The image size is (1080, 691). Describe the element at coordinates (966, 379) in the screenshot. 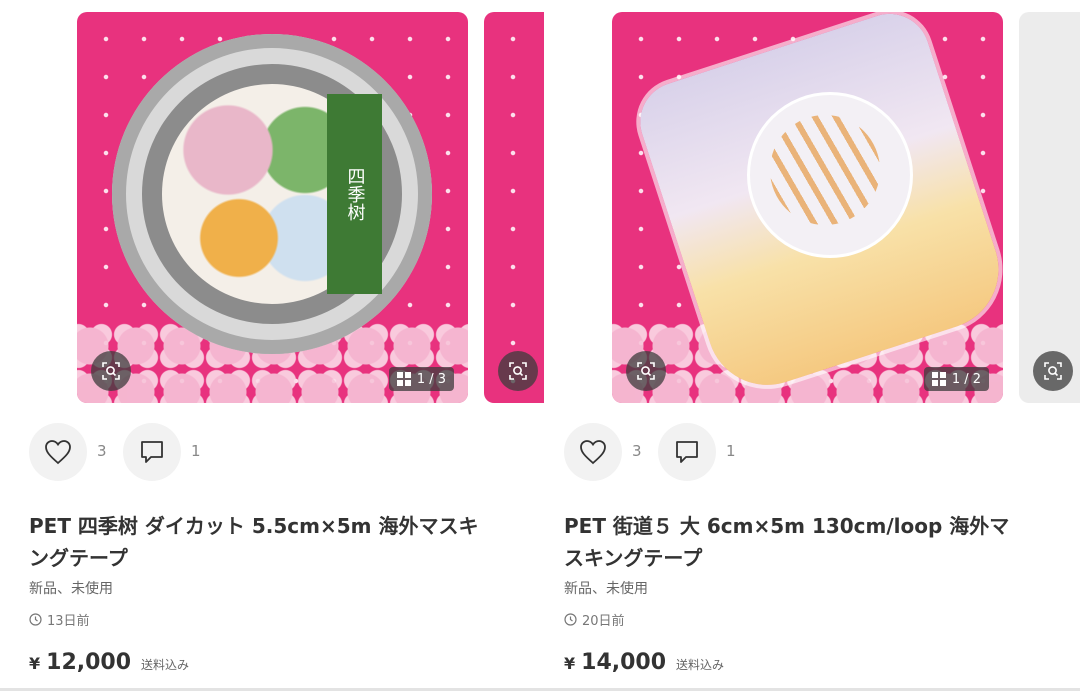

I see `image-counter-text: 1 / 2` at that location.